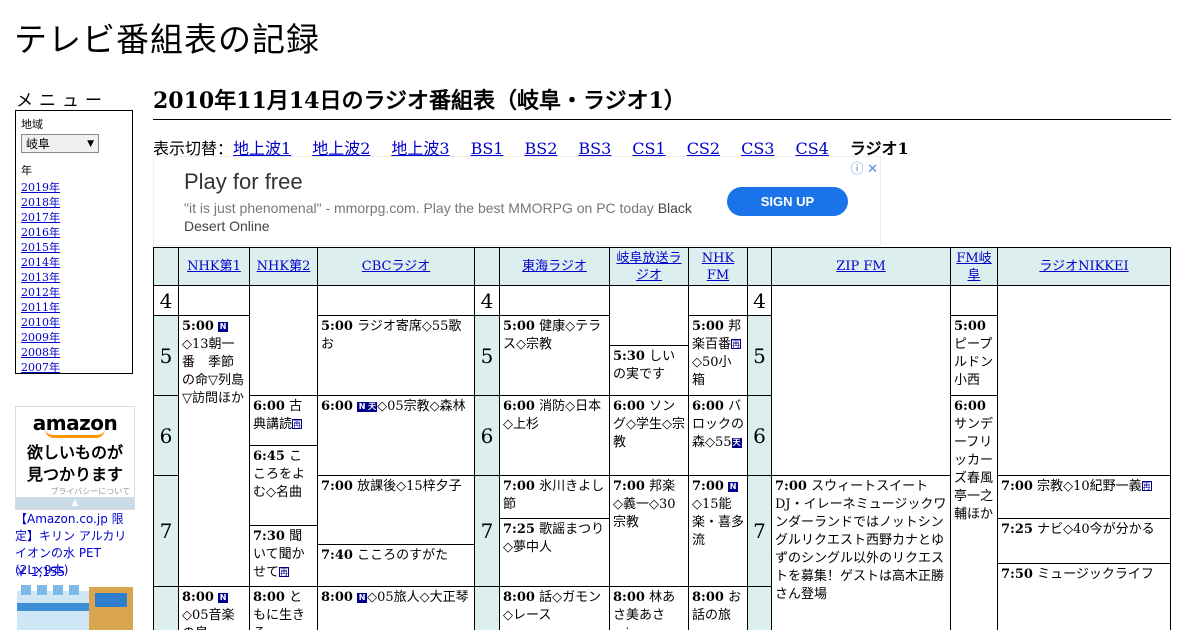 The image size is (1200, 630). What do you see at coordinates (269, 456) in the screenshot?
I see `program-time: 6:45` at bounding box center [269, 456].